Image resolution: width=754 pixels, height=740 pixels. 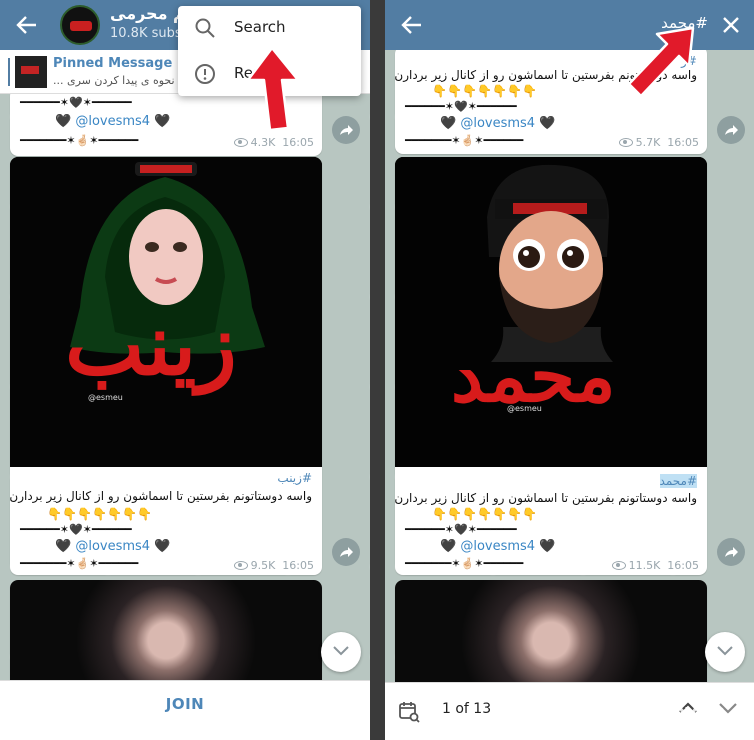 What do you see at coordinates (113, 63) in the screenshot?
I see `pinned-title: Pinned Message` at bounding box center [113, 63].